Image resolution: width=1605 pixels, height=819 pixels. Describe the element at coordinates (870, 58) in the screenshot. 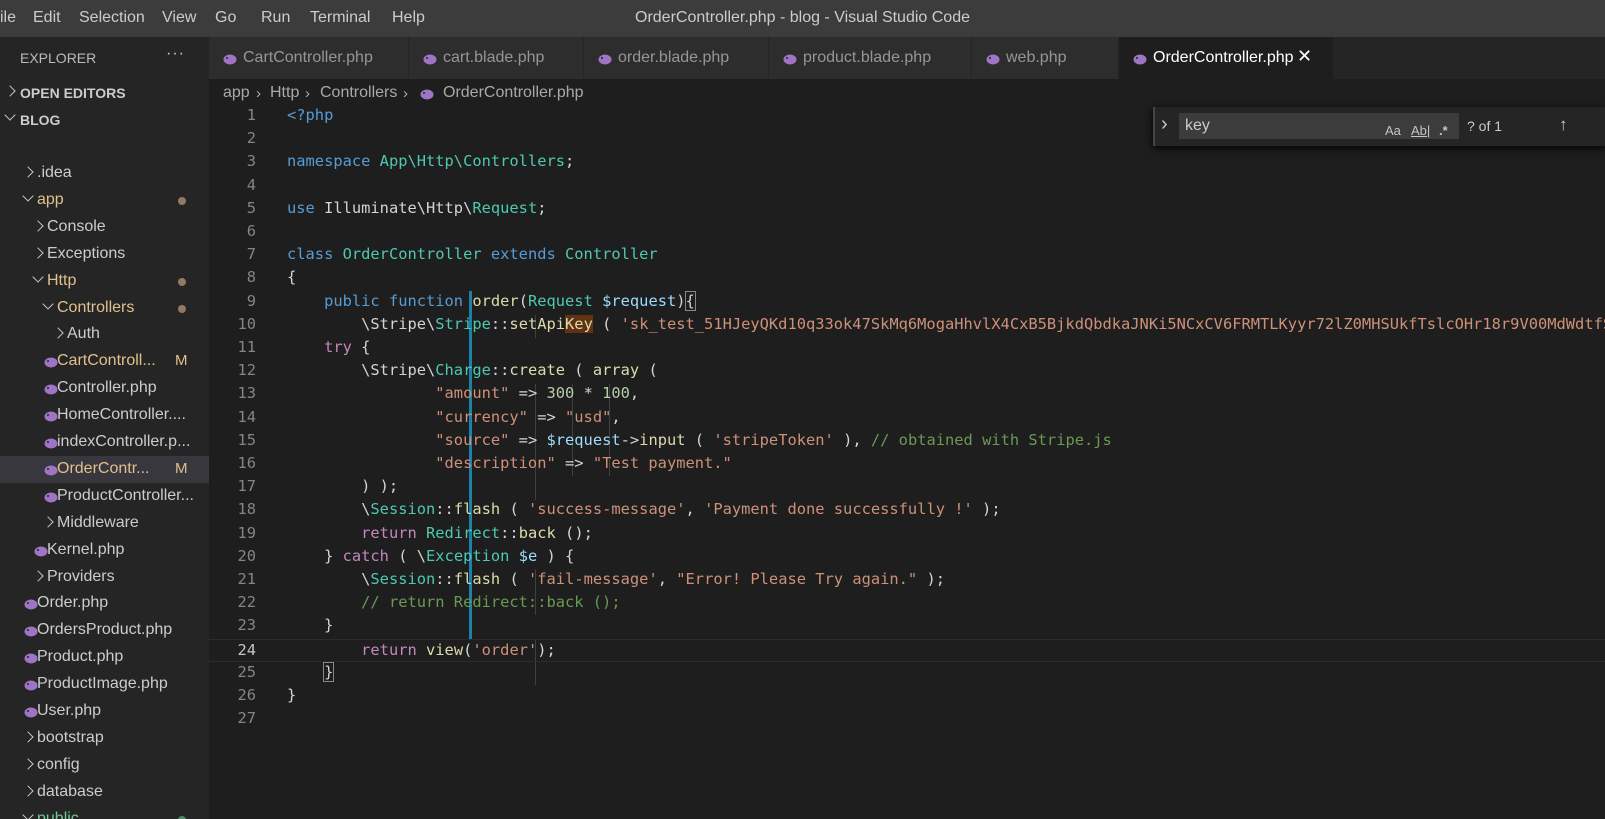

I see `tab-product-blade-php: product.blade.php` at that location.